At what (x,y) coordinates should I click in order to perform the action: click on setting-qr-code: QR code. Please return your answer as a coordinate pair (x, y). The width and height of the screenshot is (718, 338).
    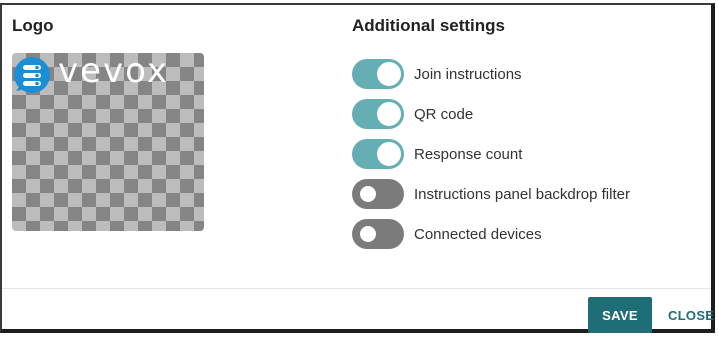
    Looking at the image, I should click on (491, 114).